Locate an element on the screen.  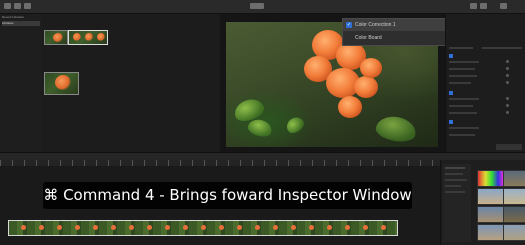
toolbar is located at coordinates (262, 7).